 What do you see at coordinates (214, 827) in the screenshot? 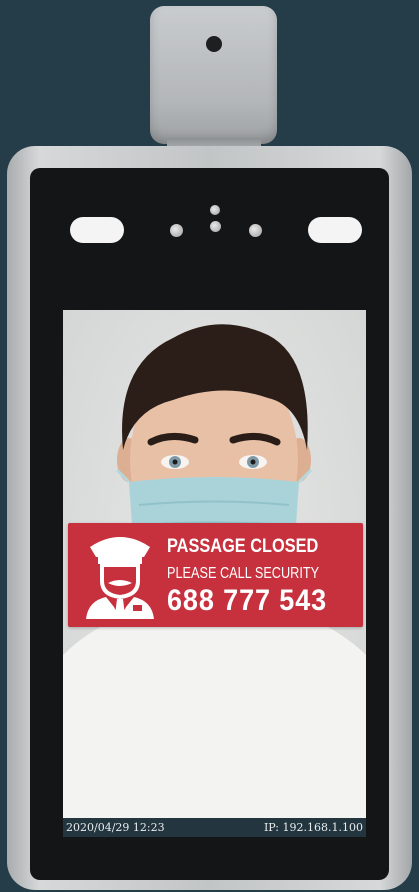
I see `status-bar: 2020/04/29 12:23 IP: 192.168.1.100` at bounding box center [214, 827].